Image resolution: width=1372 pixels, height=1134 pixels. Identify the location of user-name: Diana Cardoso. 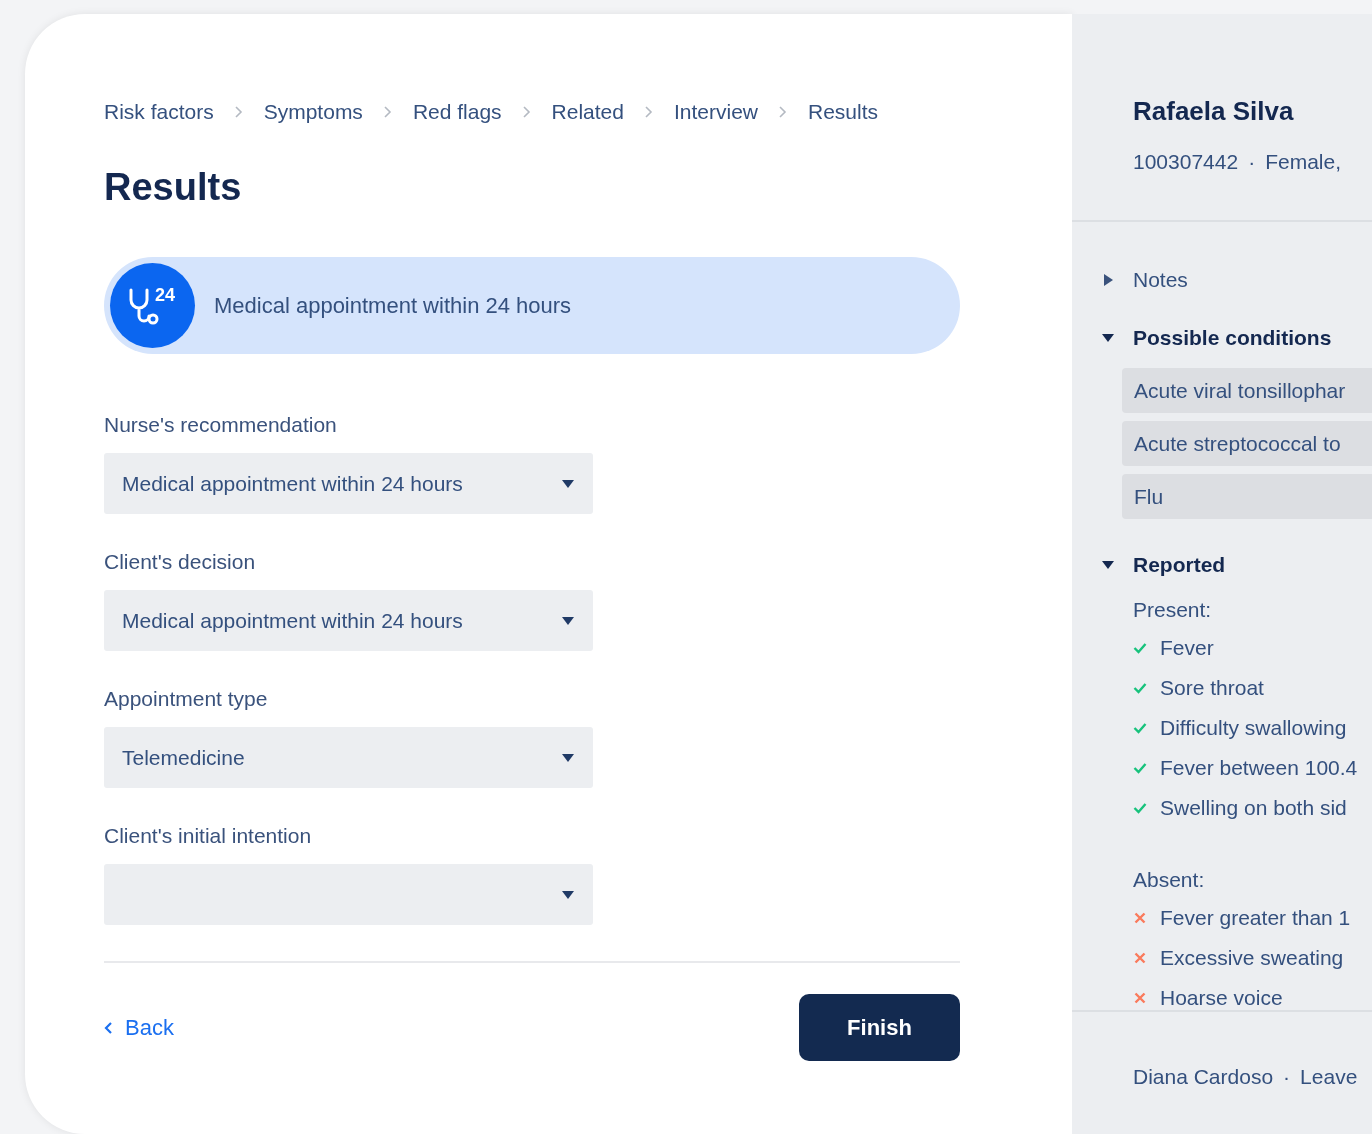
(1203, 1077).